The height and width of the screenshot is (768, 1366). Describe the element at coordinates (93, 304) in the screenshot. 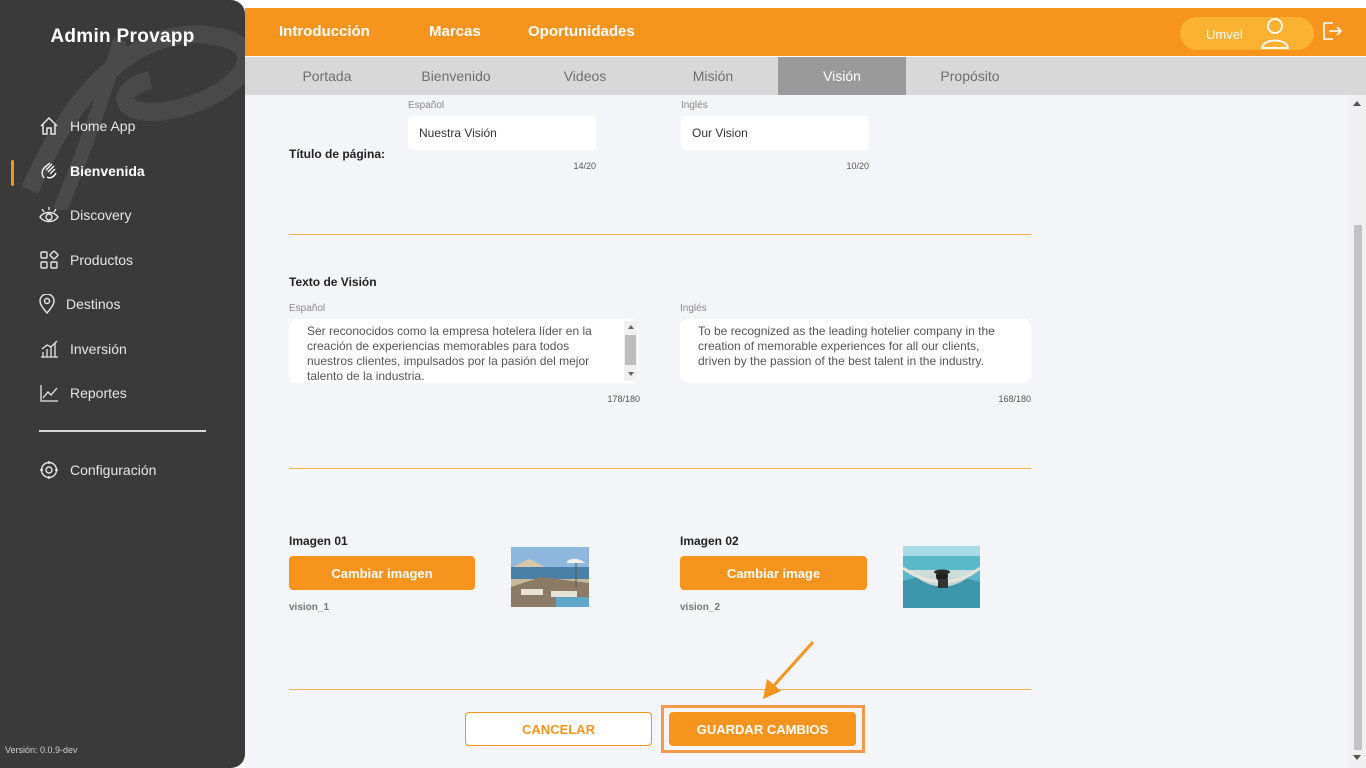

I see `sidebar-item-label: Destinos` at that location.